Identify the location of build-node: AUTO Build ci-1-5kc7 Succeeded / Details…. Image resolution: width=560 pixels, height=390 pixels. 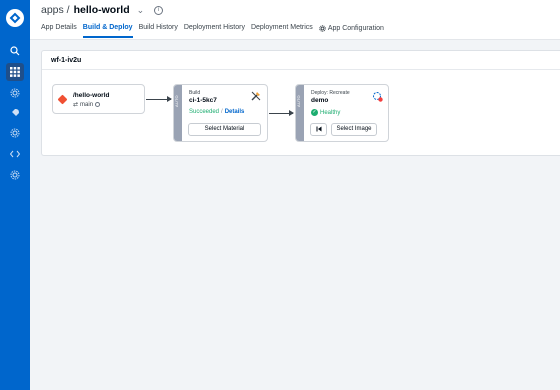
(220, 113).